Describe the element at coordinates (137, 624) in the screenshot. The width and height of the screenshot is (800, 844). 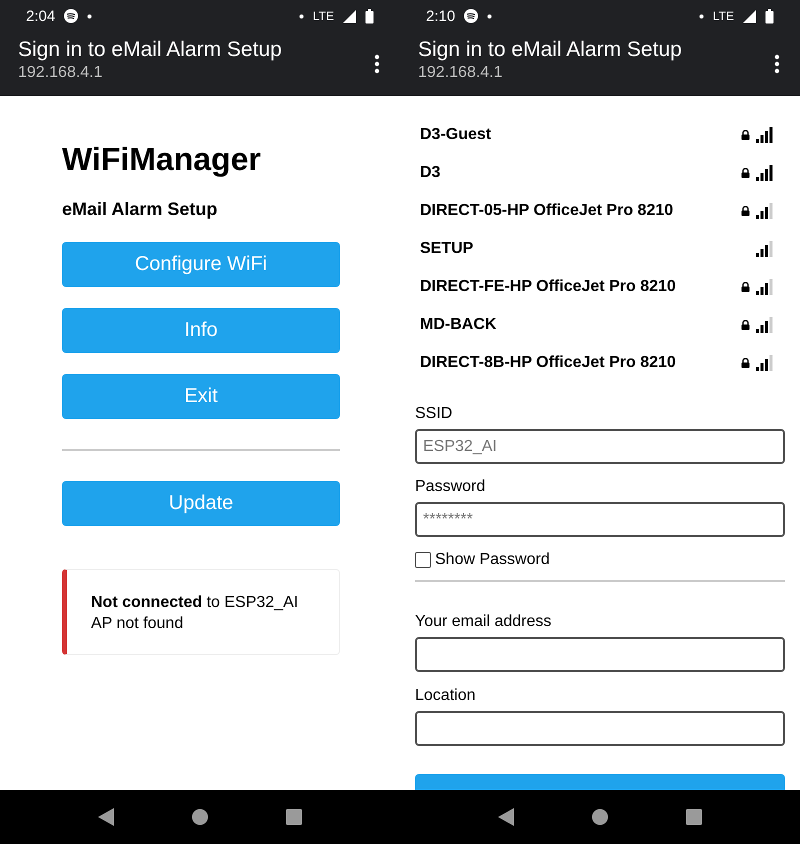
I see `error-text: AP not found` at that location.